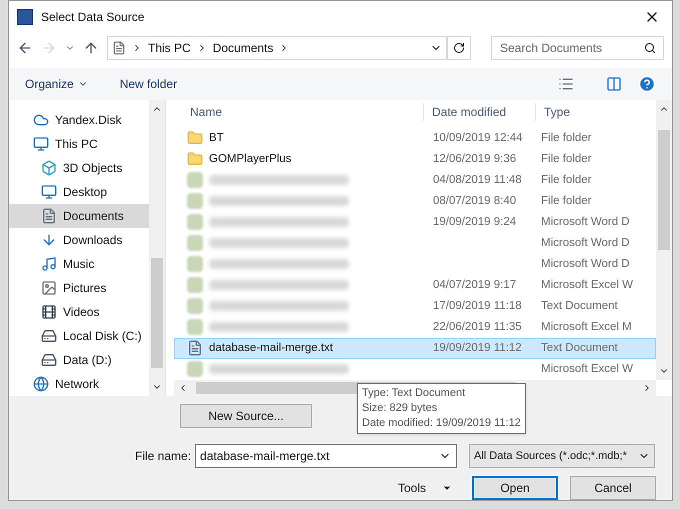  I want to click on tooltip-line: Type: Text Document, so click(414, 393).